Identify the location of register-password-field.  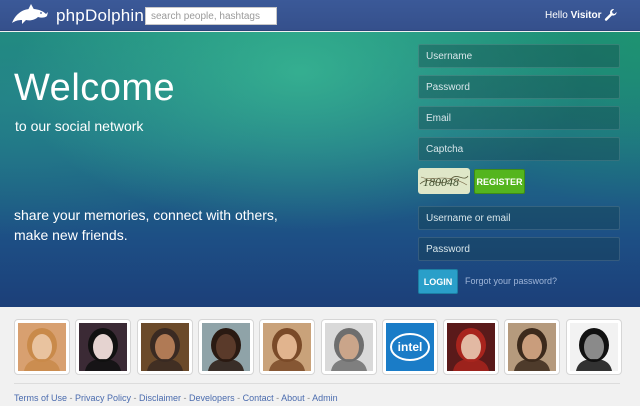
(519, 87).